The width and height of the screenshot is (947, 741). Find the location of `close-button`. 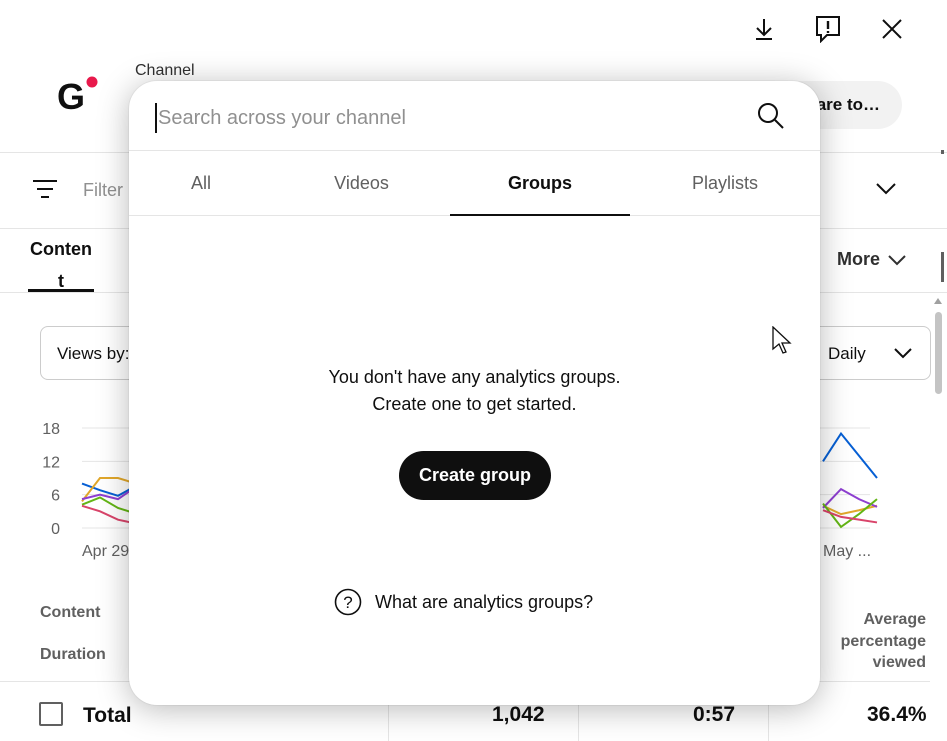

close-button is located at coordinates (892, 29).